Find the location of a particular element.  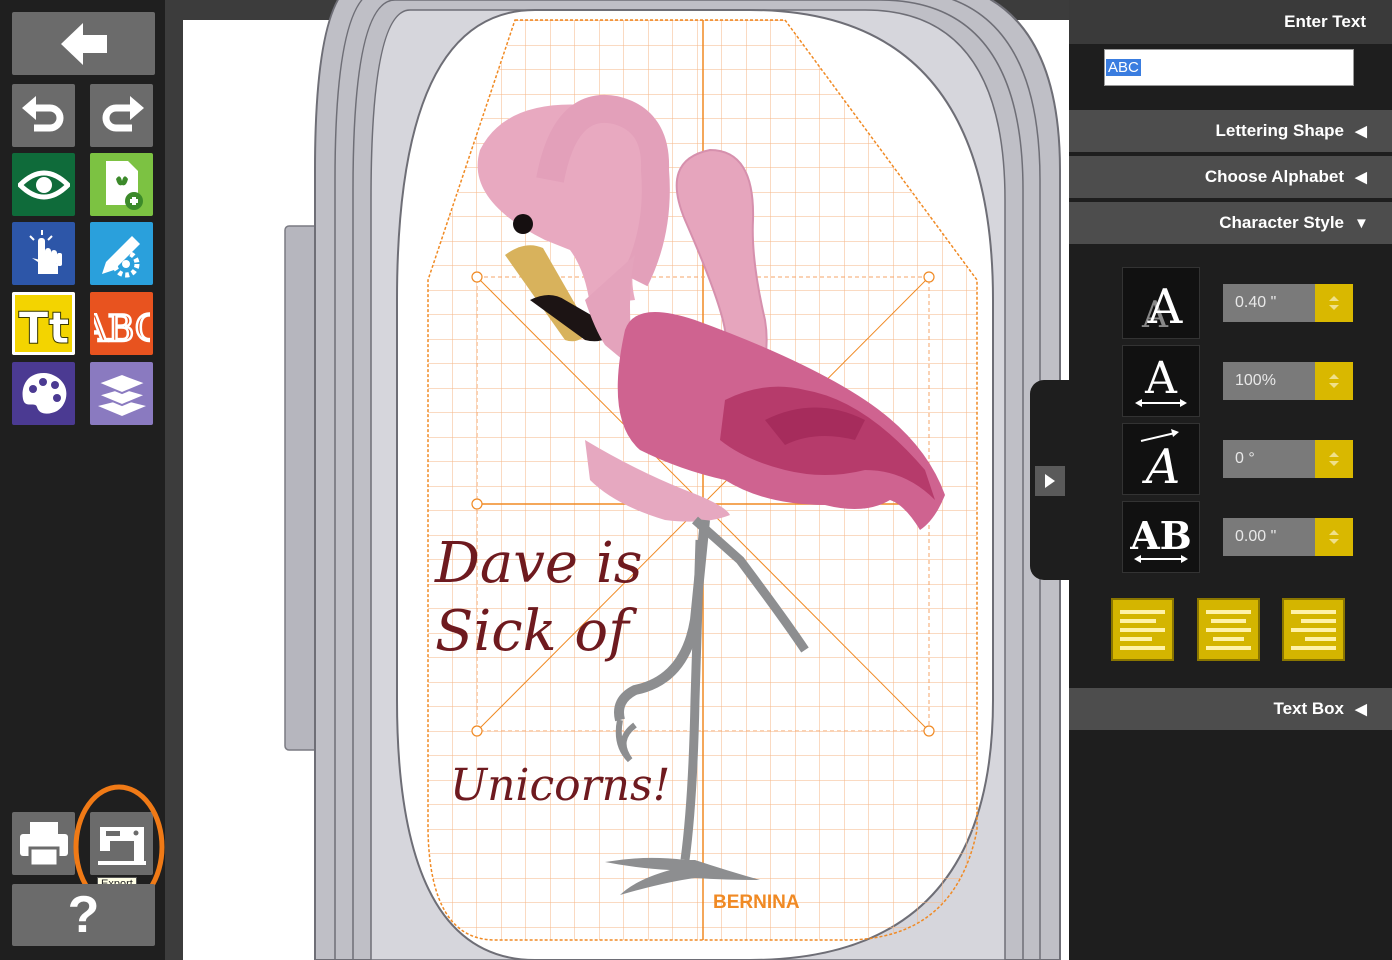

choose-alphabet-header: Choose Alphabet ◀ is located at coordinates (1230, 177).